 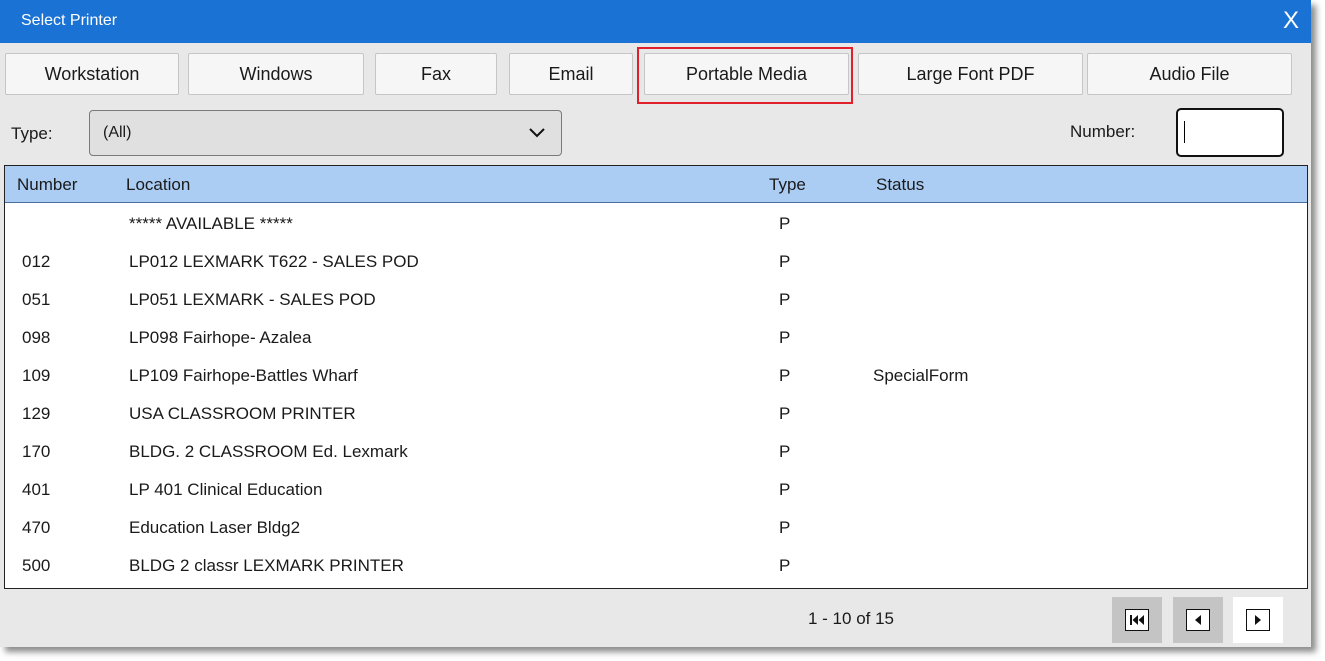 I want to click on table-header: Number Location Type Status, so click(x=656, y=184).